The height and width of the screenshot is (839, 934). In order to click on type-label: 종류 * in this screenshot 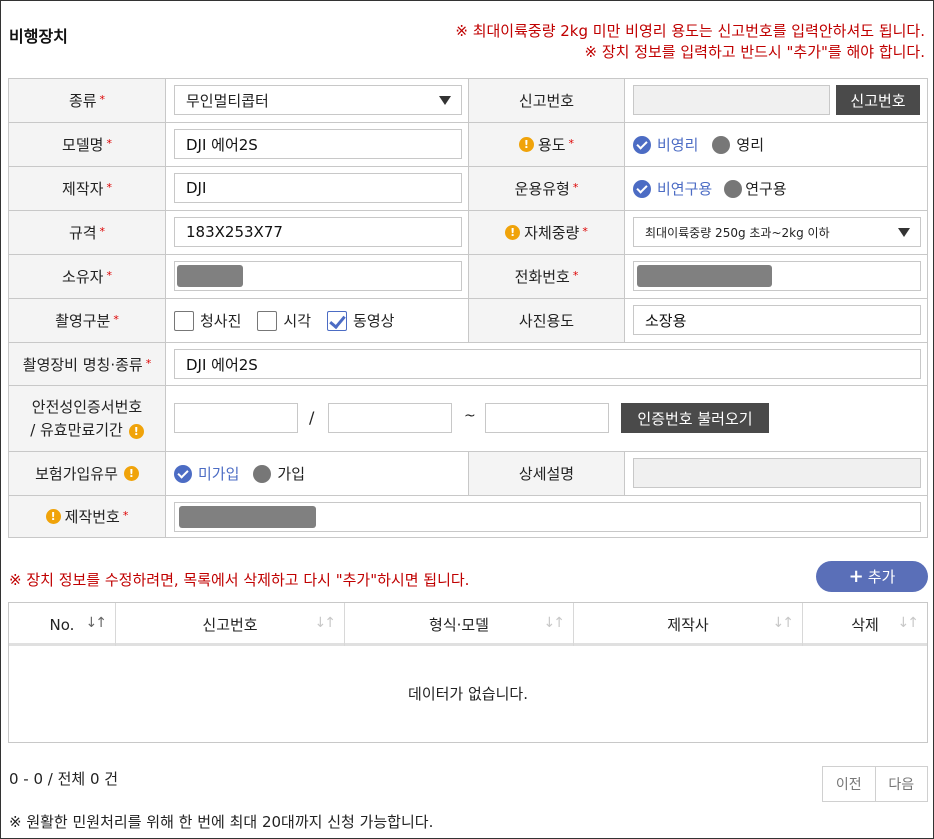, I will do `click(87, 100)`.